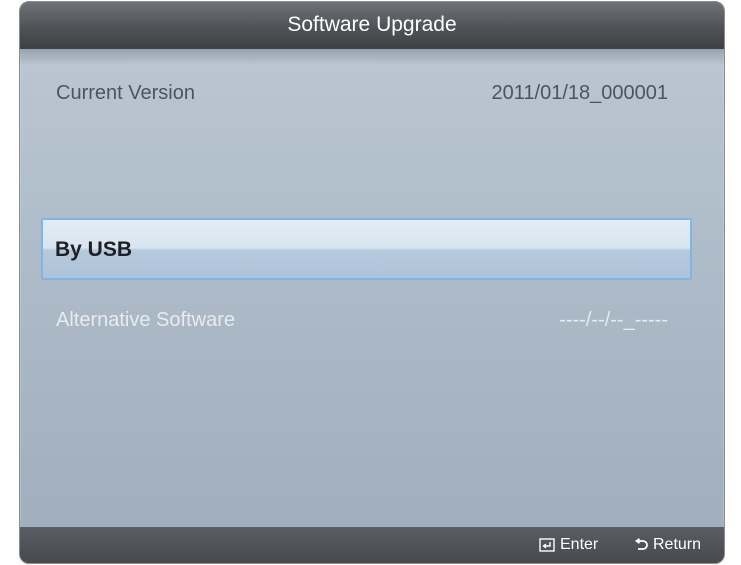 The height and width of the screenshot is (565, 741). I want to click on title-bar-shadow, so click(372, 57).